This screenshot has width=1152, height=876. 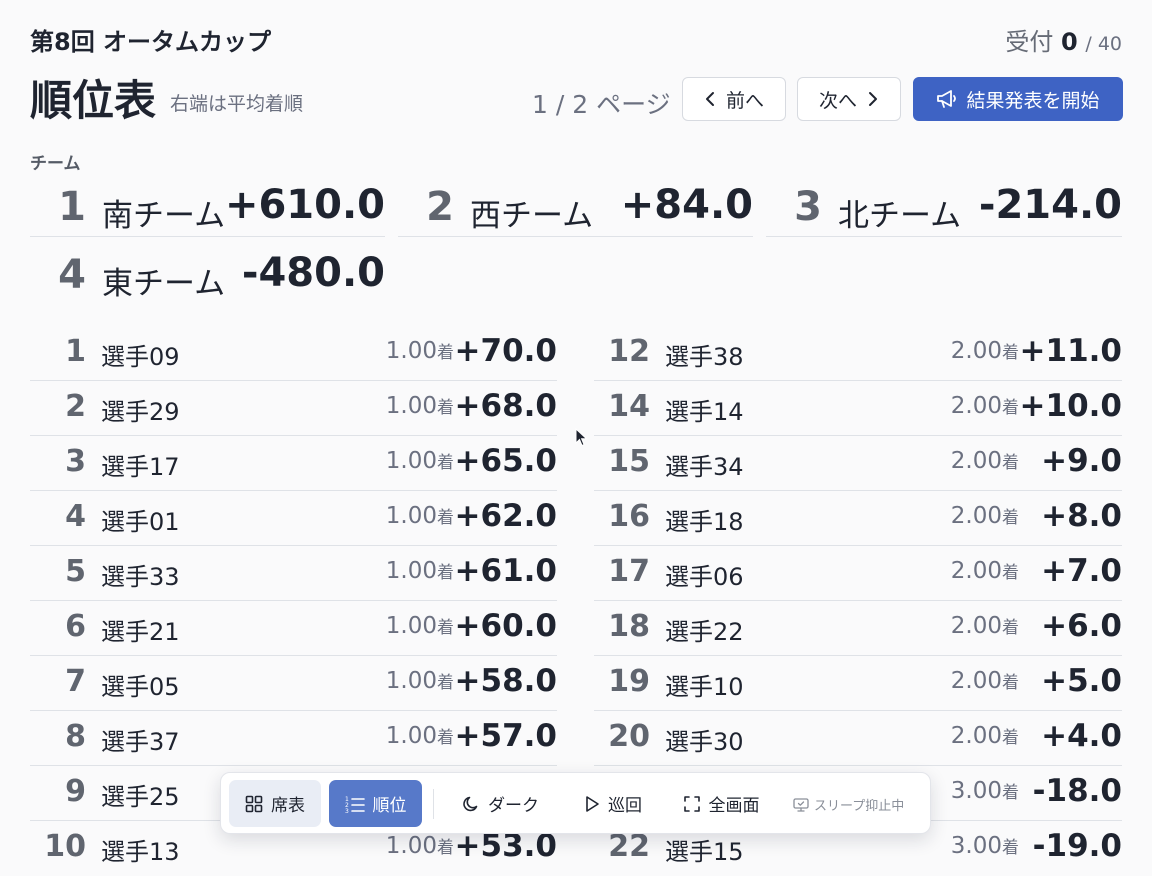 I want to click on play-icon, so click(x=592, y=803).